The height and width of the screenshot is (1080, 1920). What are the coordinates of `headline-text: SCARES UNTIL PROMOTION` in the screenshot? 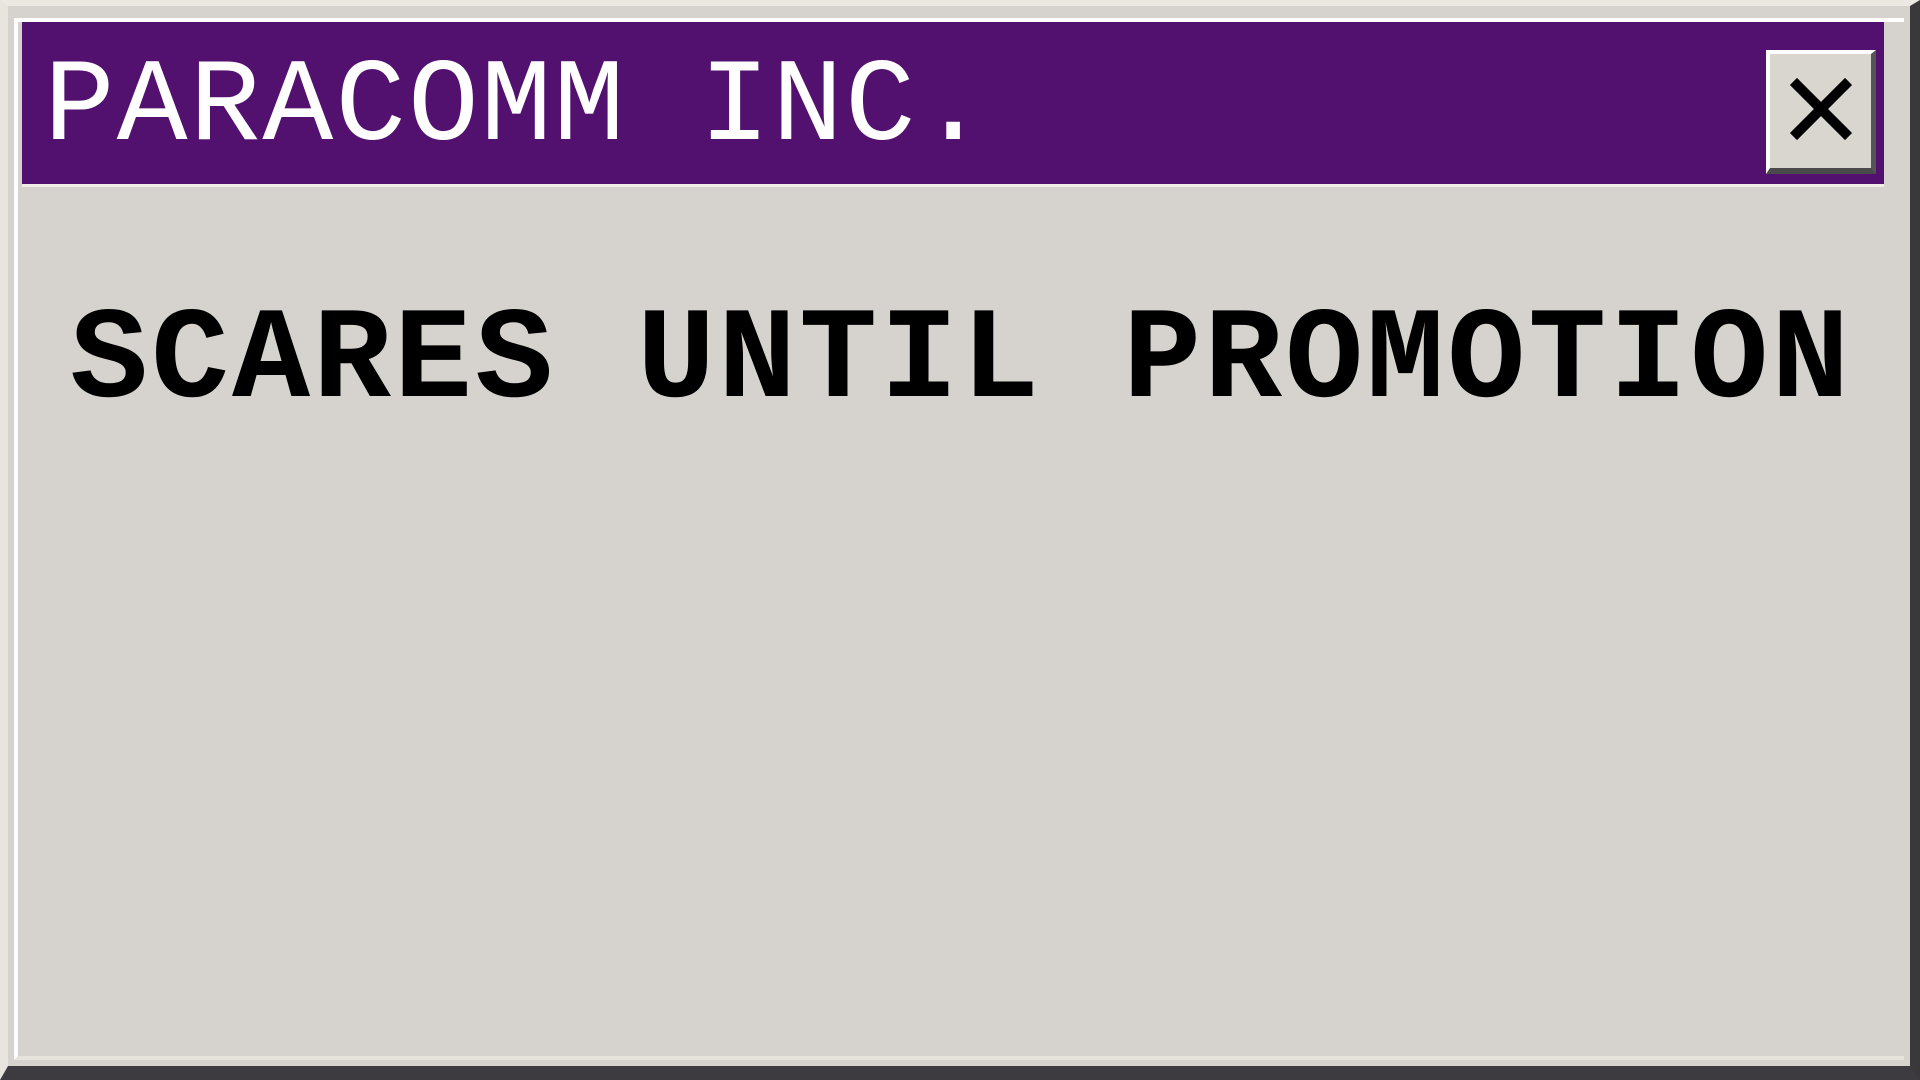 It's located at (961, 362).